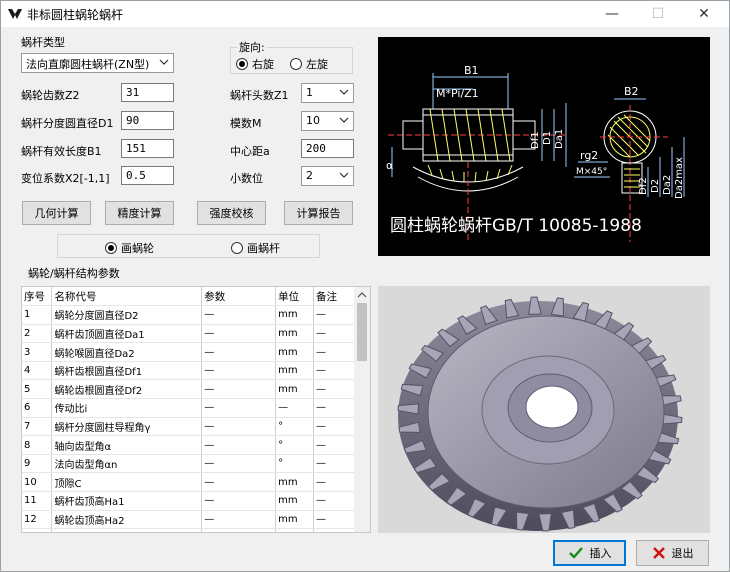 The height and width of the screenshot is (572, 730). What do you see at coordinates (127, 352) in the screenshot?
I see `cell-name: 蜗轮喉圆直径Da2` at bounding box center [127, 352].